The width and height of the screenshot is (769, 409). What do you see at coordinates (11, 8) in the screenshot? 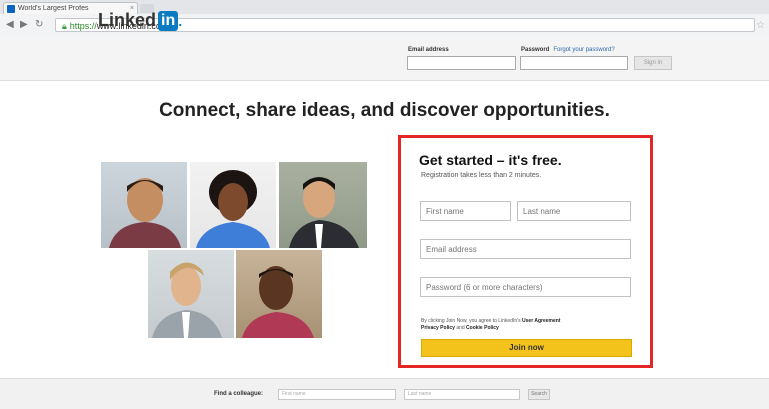
I see `linkedin-favicon-icon` at bounding box center [11, 8].